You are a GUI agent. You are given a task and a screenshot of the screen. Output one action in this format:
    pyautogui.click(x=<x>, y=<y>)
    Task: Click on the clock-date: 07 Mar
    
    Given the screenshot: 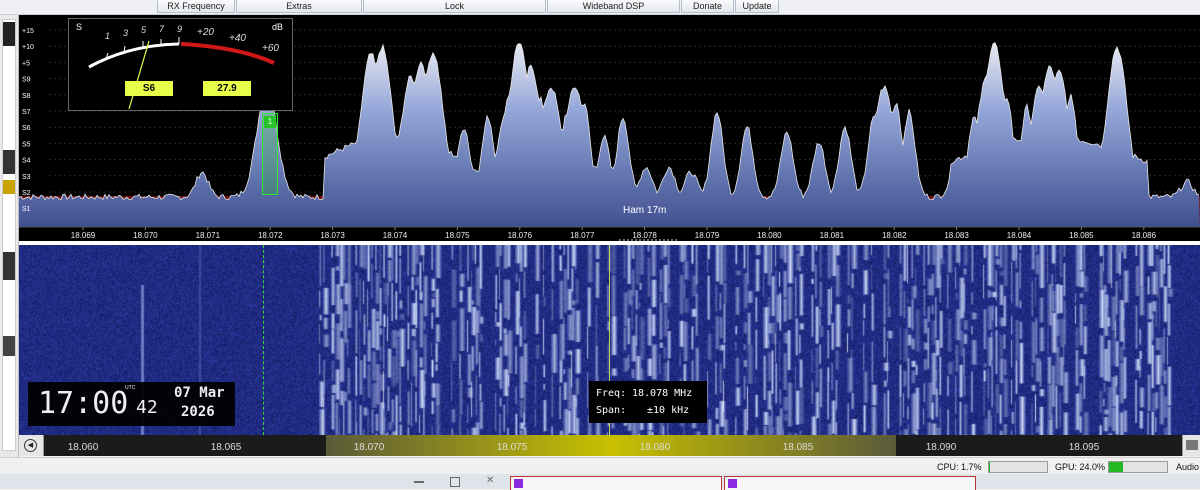 What is the action you would take?
    pyautogui.click(x=199, y=393)
    